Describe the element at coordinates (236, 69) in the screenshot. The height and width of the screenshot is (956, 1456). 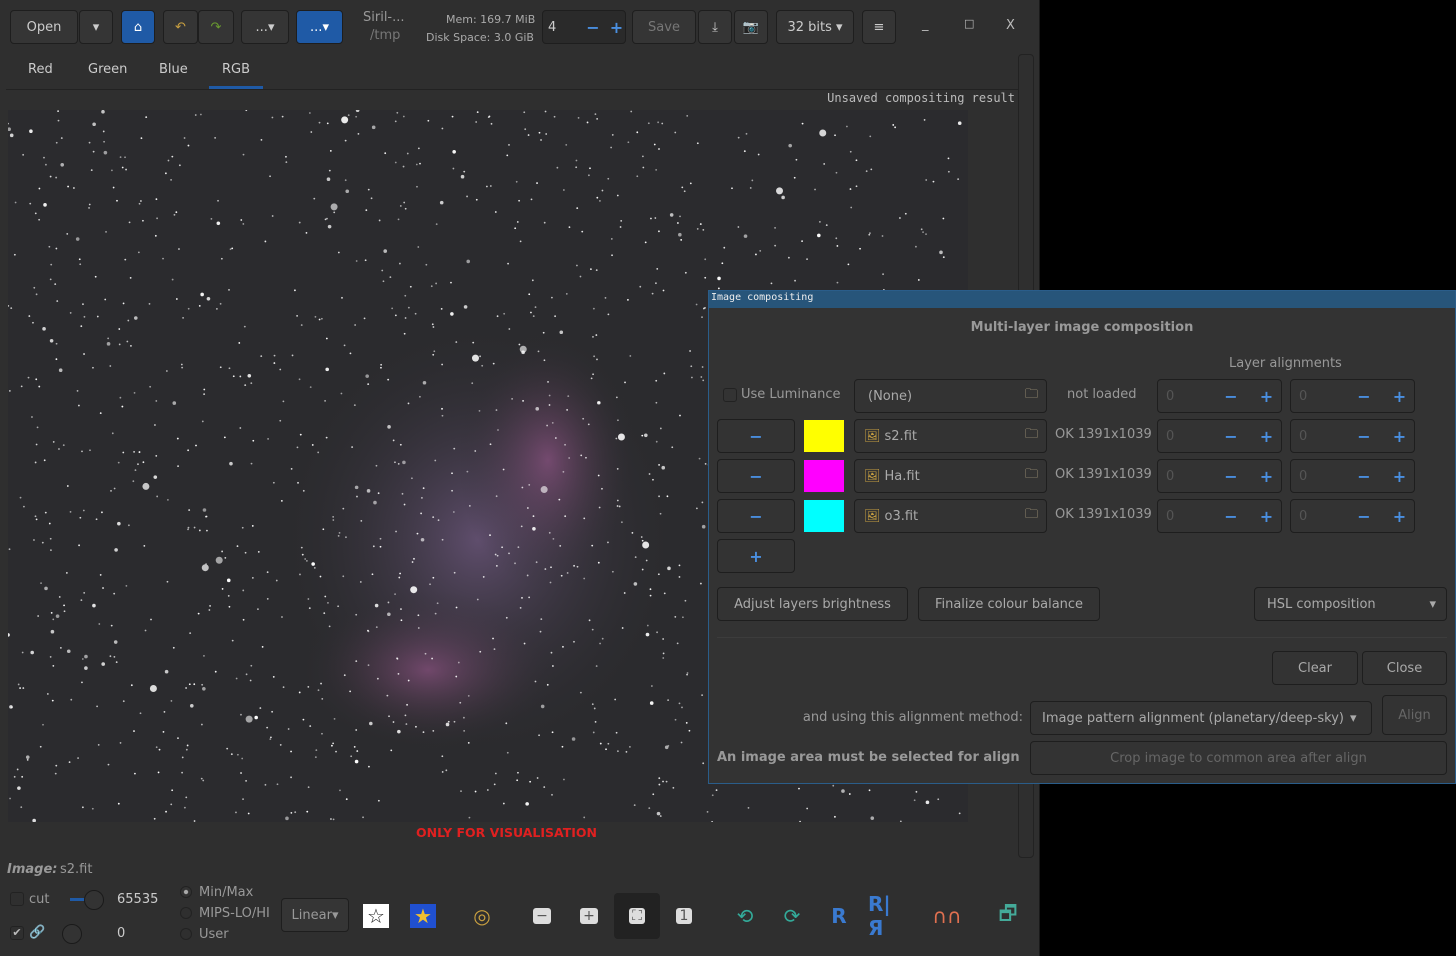
I see `tab-rgb: RGB` at that location.